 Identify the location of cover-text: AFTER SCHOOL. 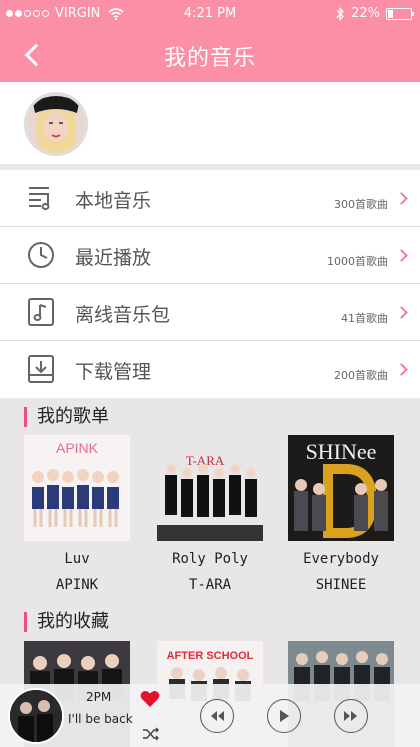
(210, 656).